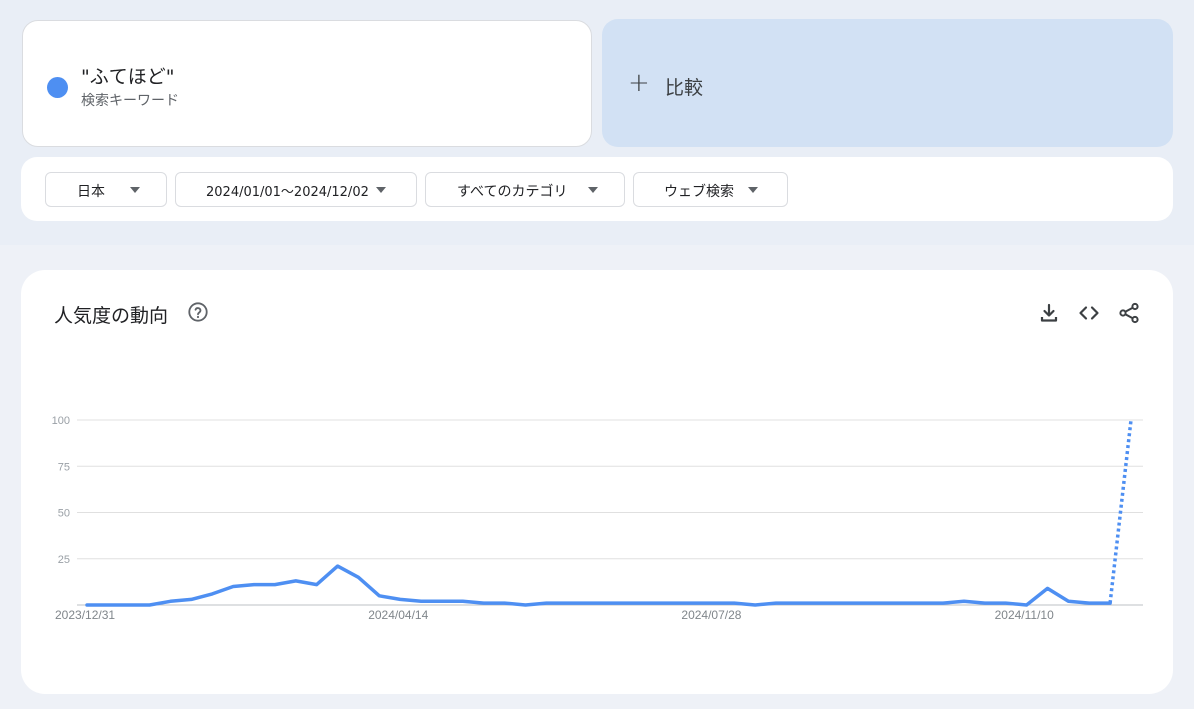 The image size is (1194, 709). I want to click on compare-button: + 比較, so click(887, 83).